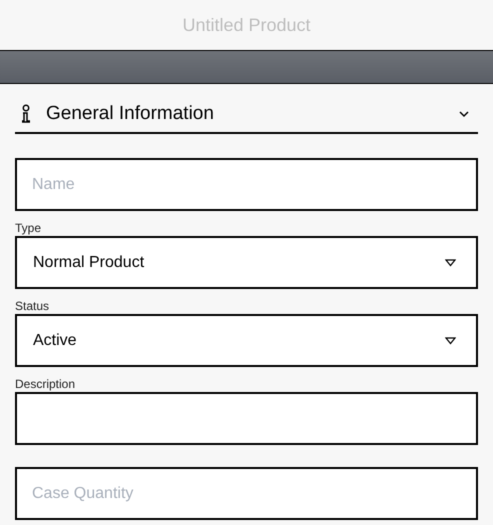  Describe the element at coordinates (246, 184) in the screenshot. I see `text-field: Name` at that location.